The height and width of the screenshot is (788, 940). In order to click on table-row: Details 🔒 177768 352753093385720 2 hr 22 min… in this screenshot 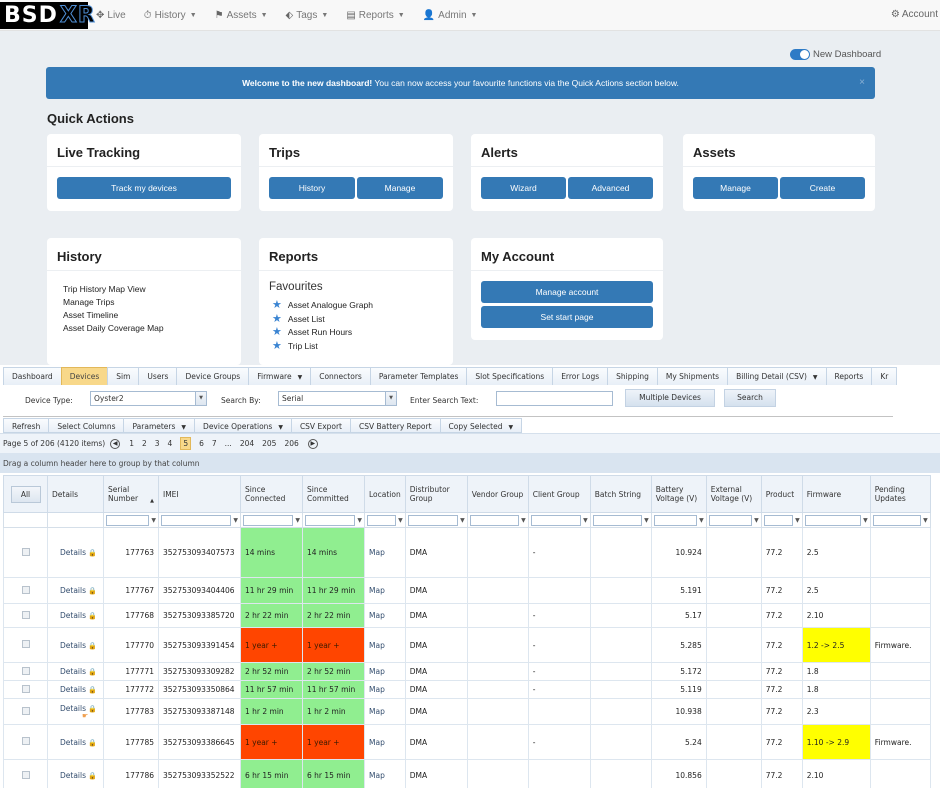, I will do `click(467, 615)`.